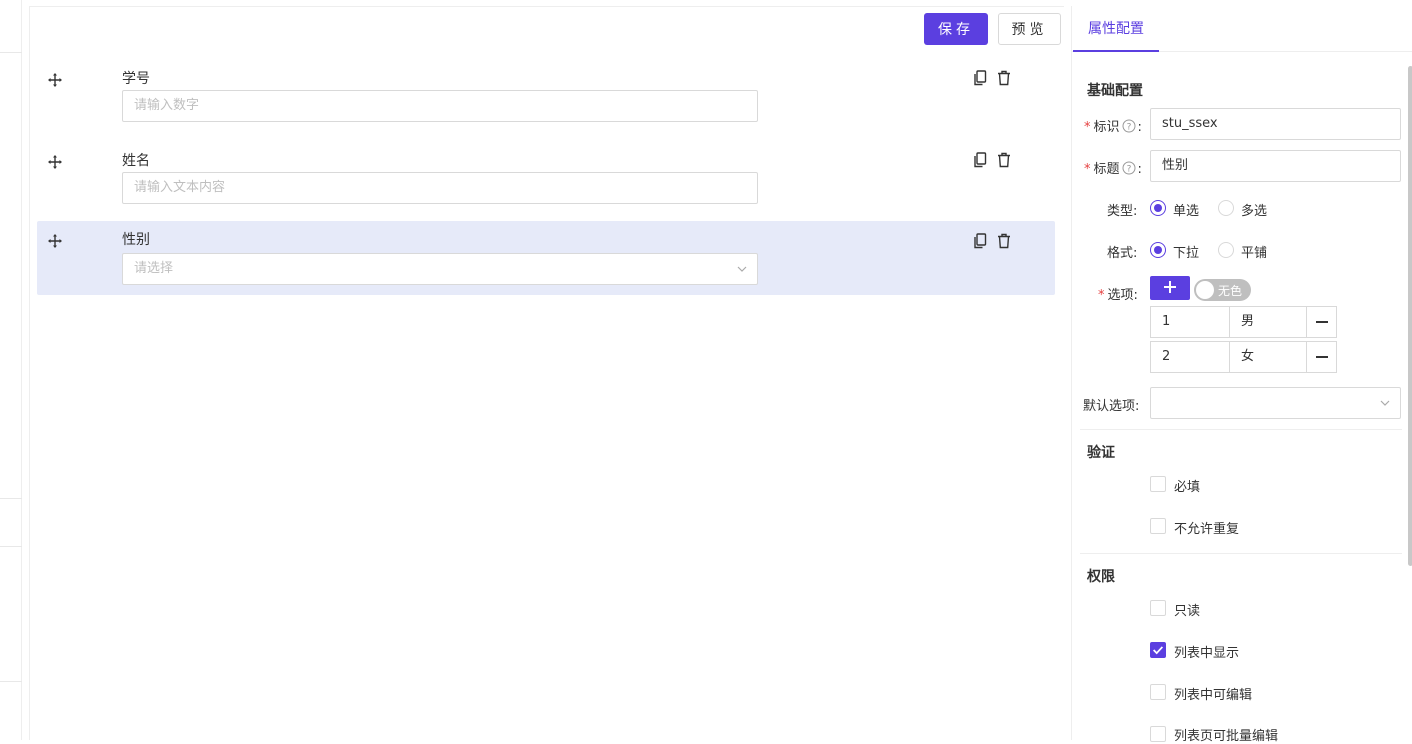 Image resolution: width=1412 pixels, height=744 pixels. Describe the element at coordinates (440, 188) in the screenshot. I see `text-input: 请输入文本内容` at that location.